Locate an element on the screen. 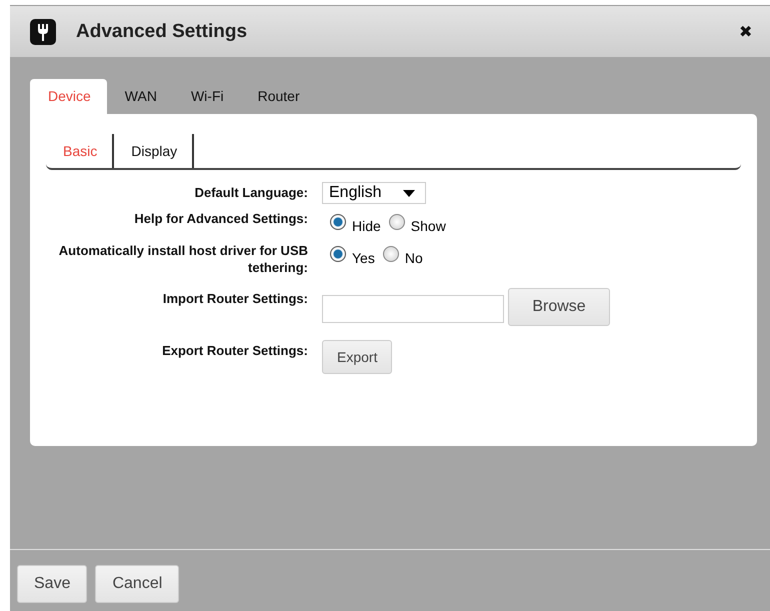 The width and height of the screenshot is (770, 611). browse-button: Browse is located at coordinates (559, 307).